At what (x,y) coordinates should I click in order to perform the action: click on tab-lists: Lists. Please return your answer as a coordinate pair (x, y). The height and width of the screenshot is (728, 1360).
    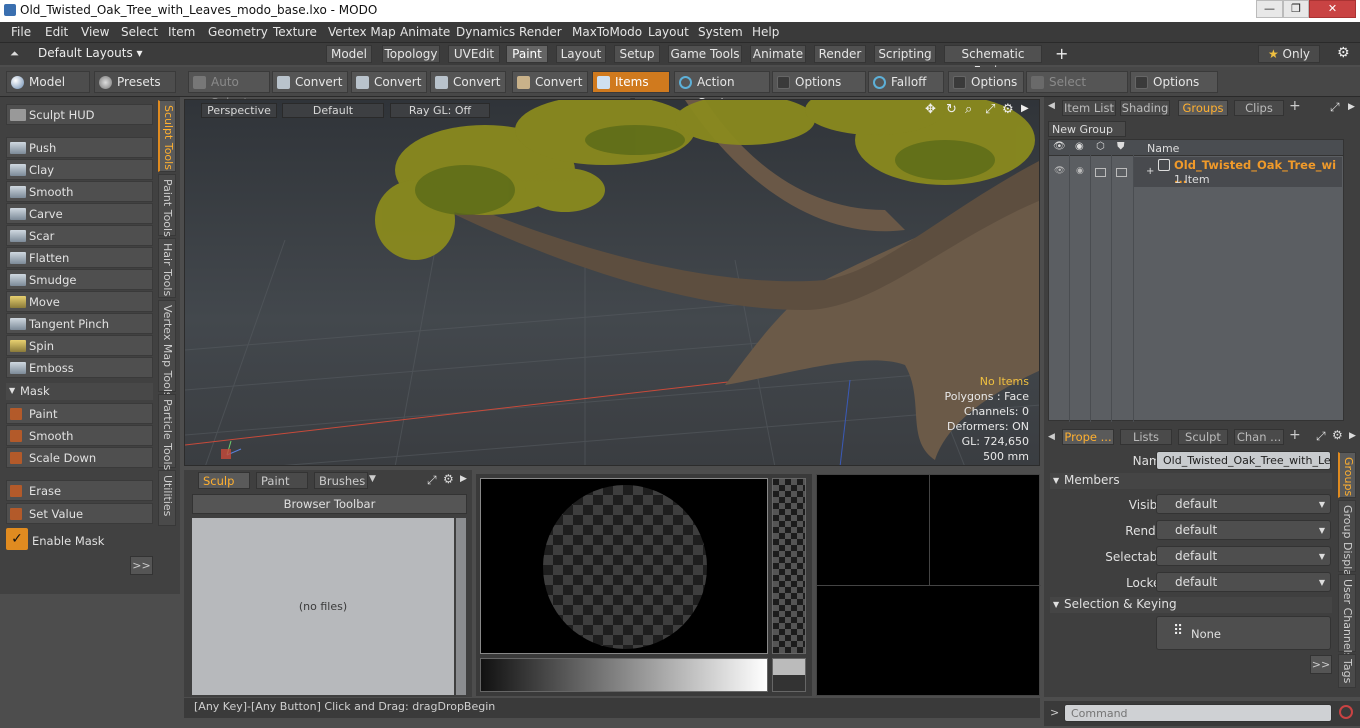
    Looking at the image, I should click on (1146, 437).